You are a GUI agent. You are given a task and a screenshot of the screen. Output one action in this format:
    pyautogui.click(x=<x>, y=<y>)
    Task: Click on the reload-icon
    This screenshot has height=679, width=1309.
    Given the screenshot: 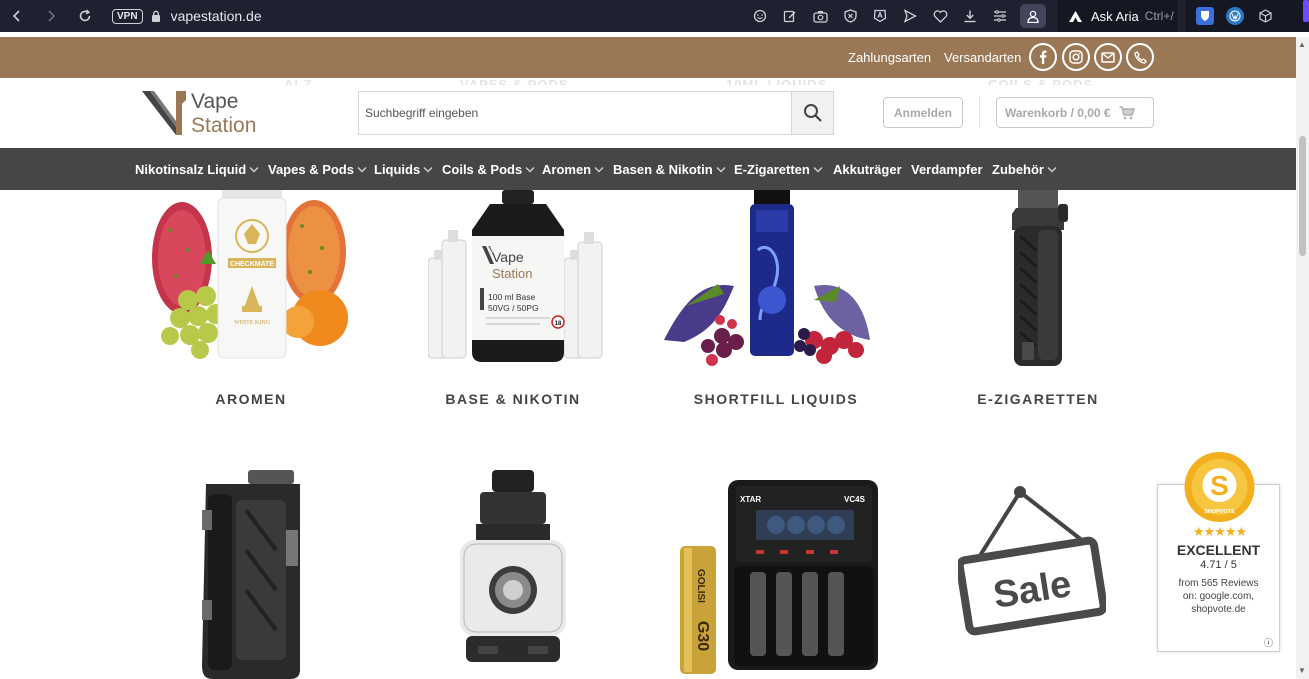 What is the action you would take?
    pyautogui.click(x=85, y=15)
    